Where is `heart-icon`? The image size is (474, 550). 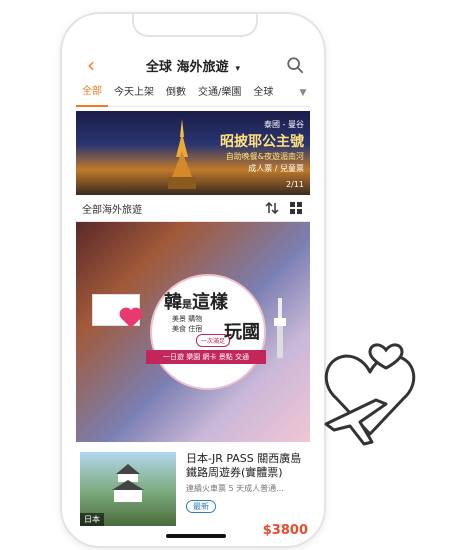
heart-icon is located at coordinates (131, 317).